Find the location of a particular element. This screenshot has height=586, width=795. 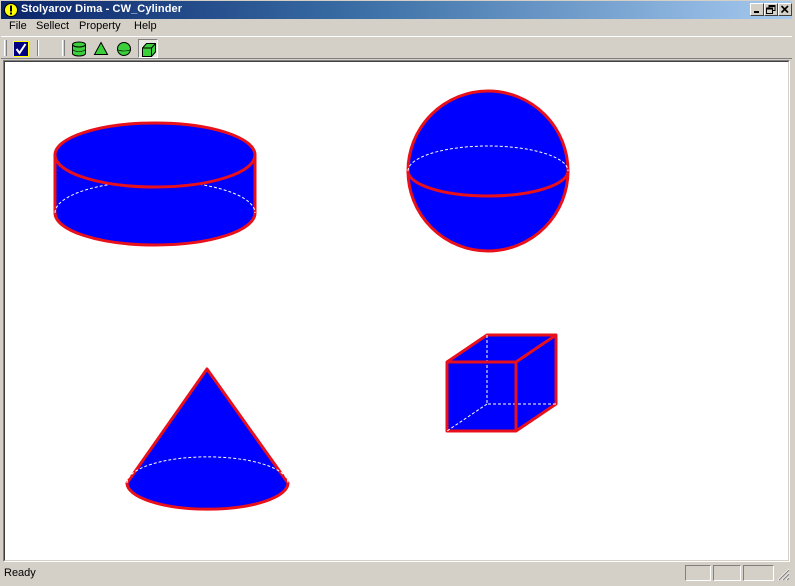

cone-button is located at coordinates (101, 48).